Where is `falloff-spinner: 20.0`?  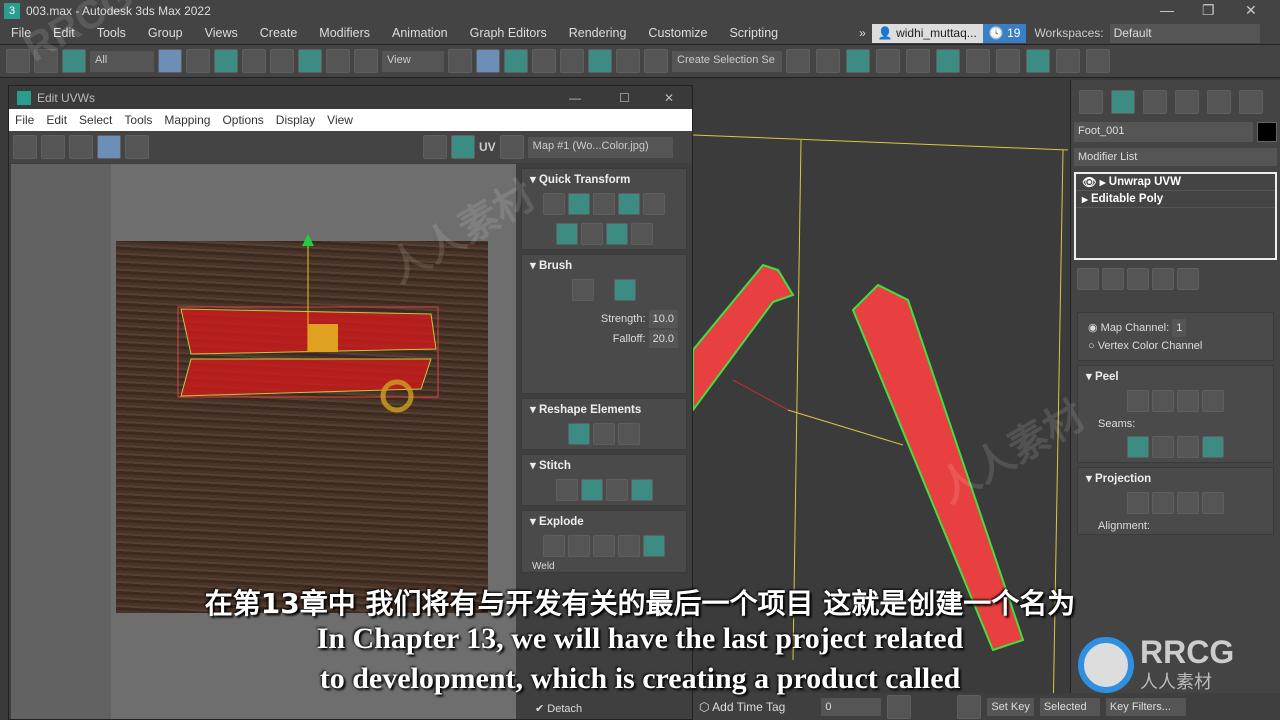
falloff-spinner: 20.0 is located at coordinates (663, 339).